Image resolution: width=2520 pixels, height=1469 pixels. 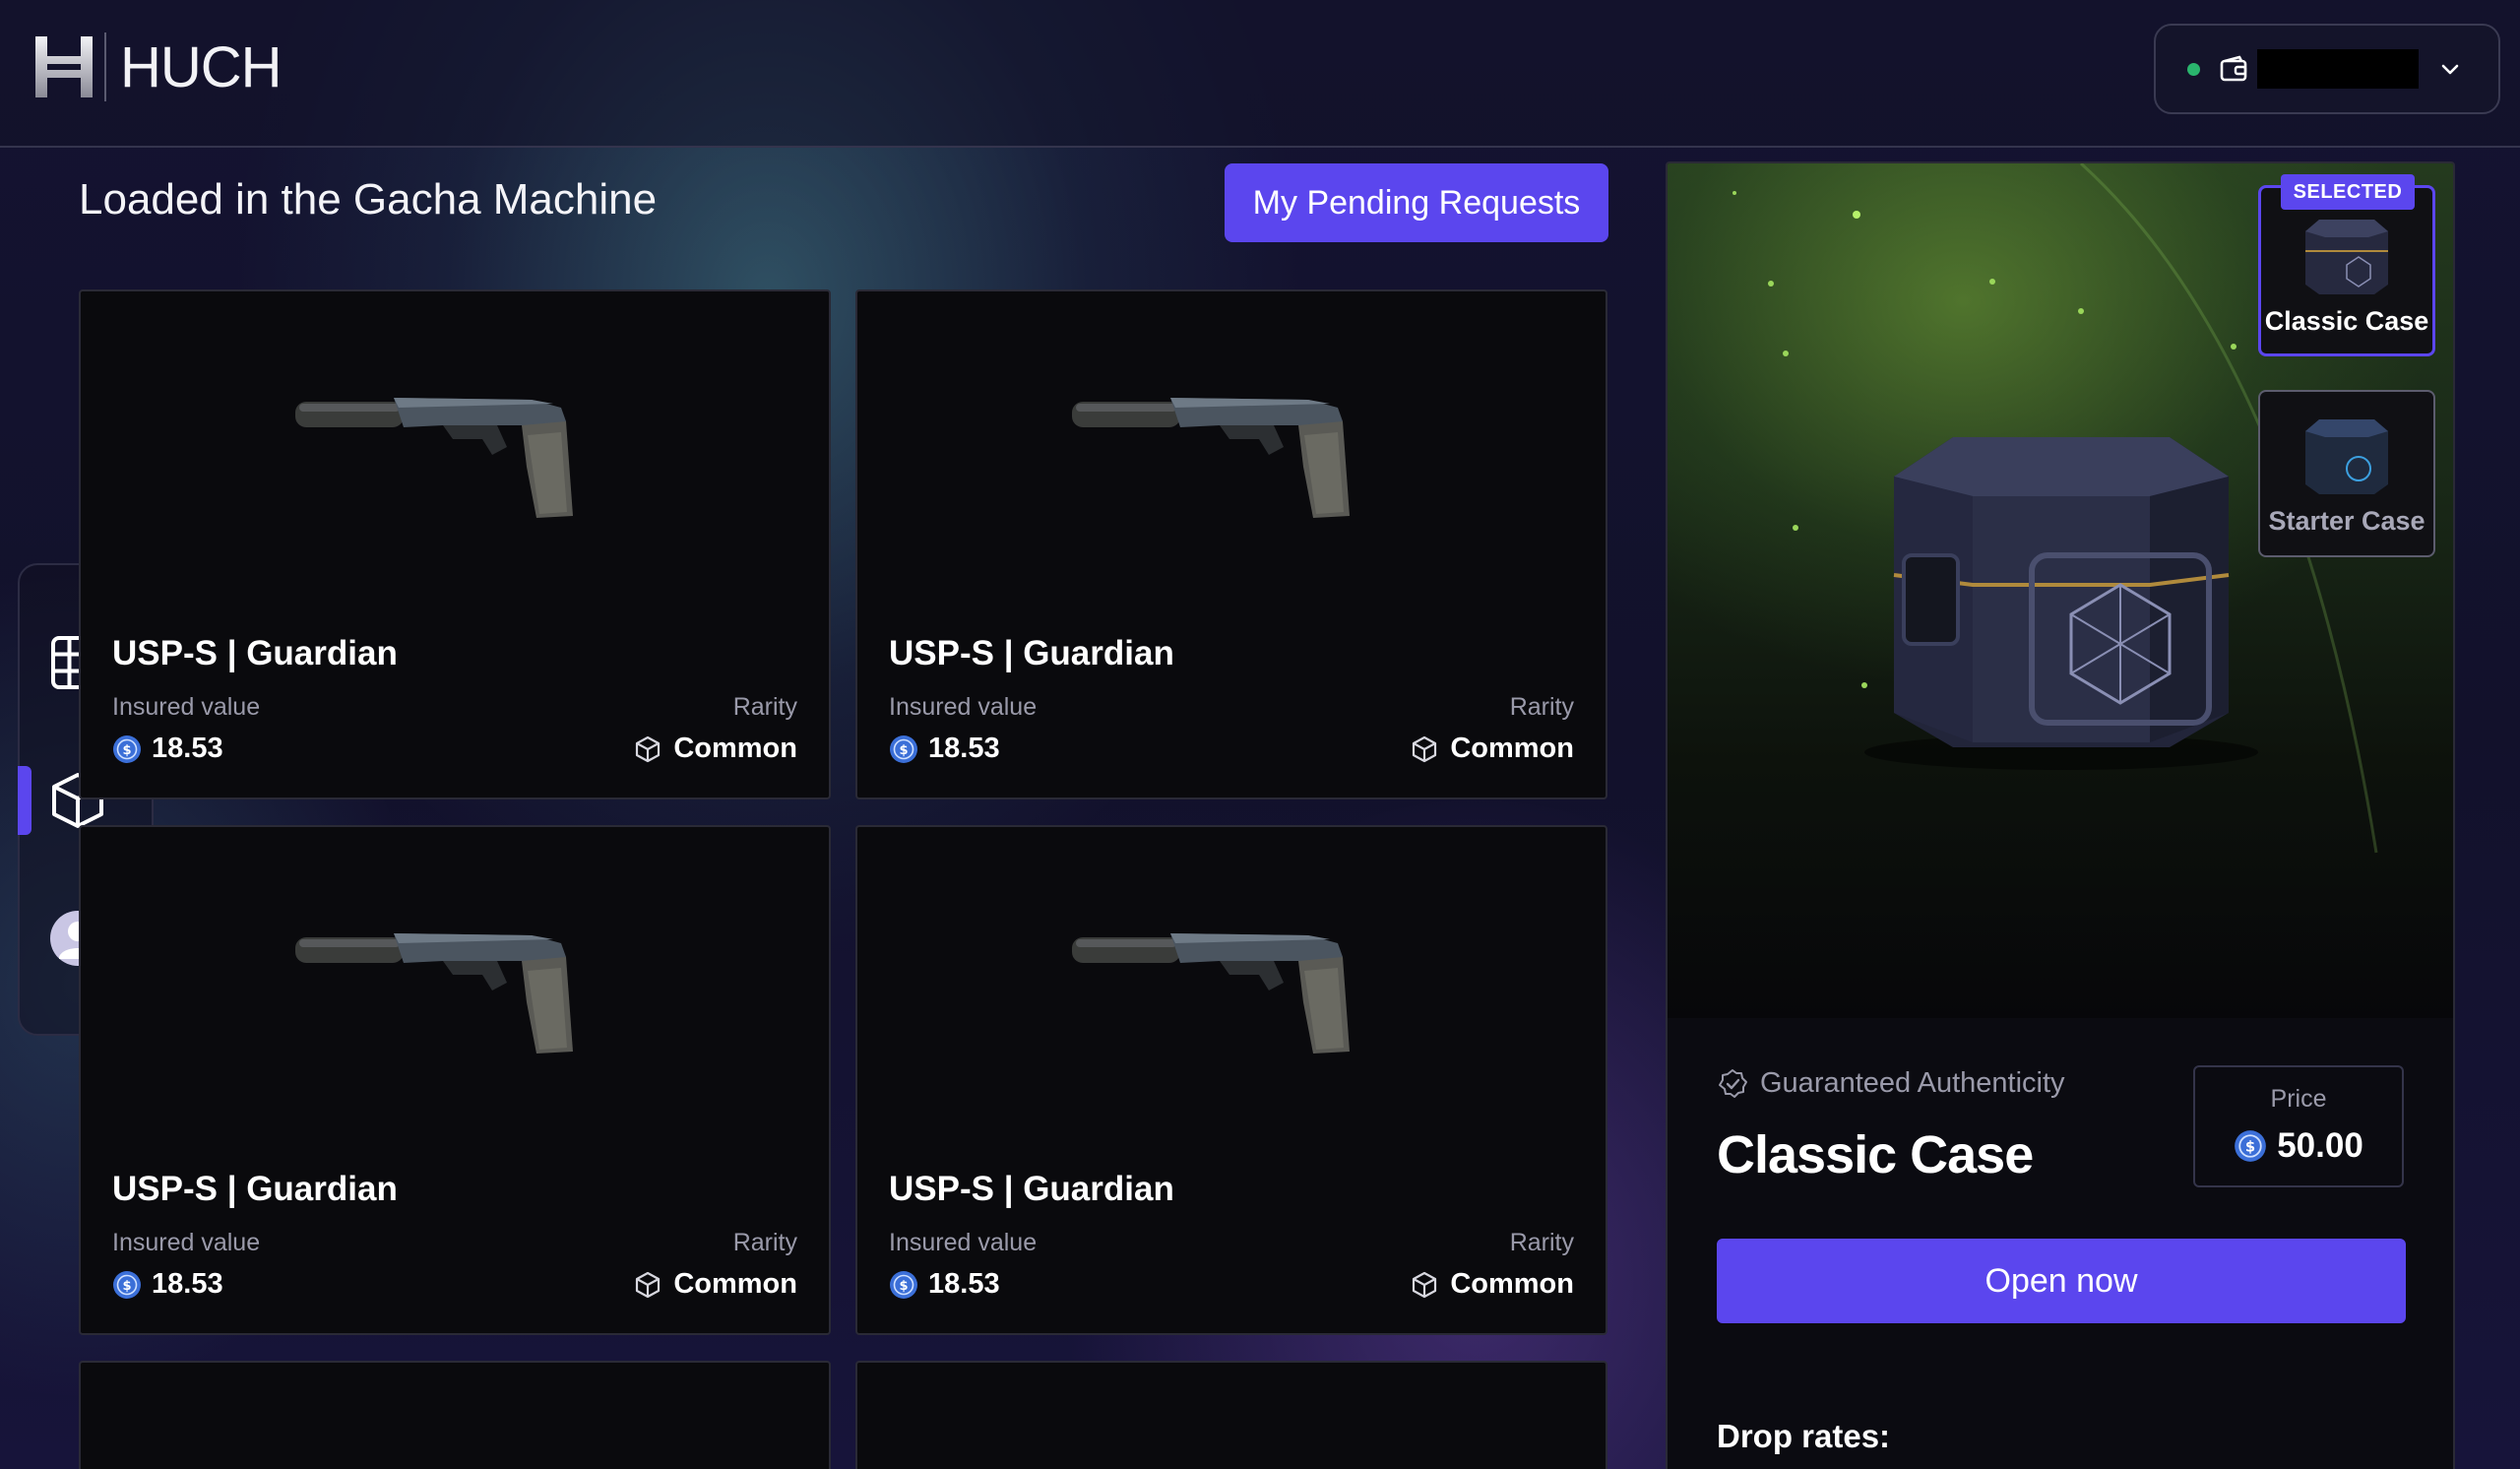 I want to click on price-label: Price, so click(x=2298, y=1099).